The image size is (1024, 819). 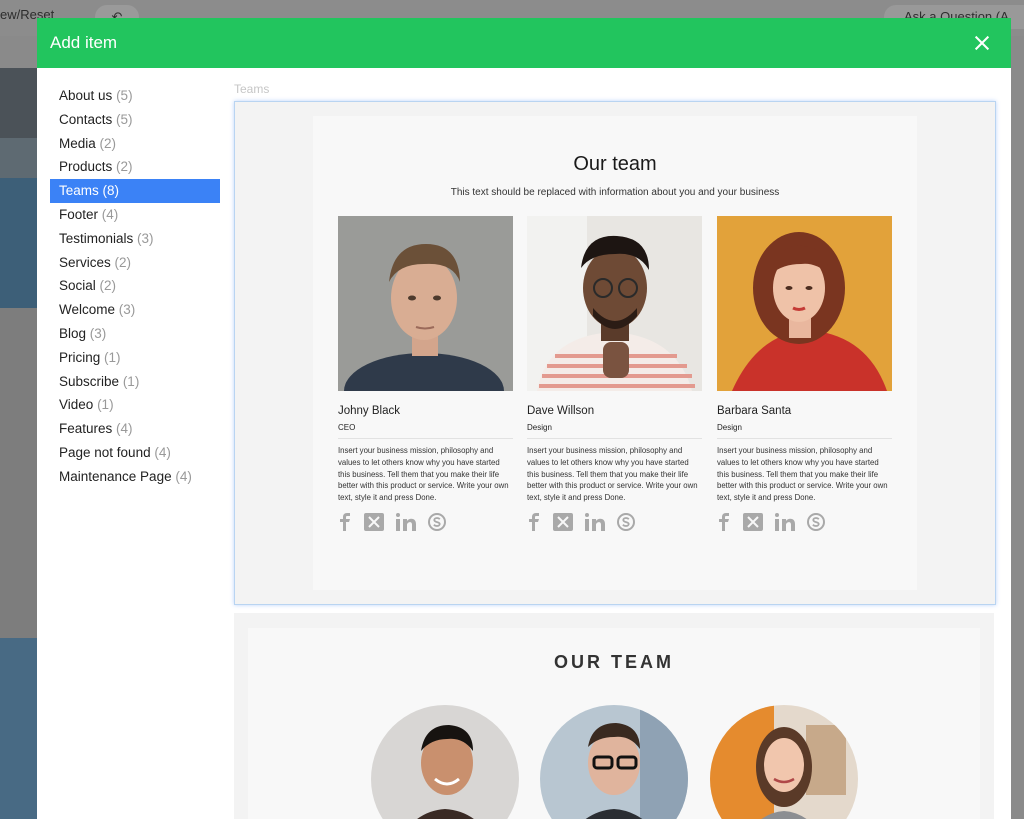 I want to click on background-edge, so click(x=1017, y=443).